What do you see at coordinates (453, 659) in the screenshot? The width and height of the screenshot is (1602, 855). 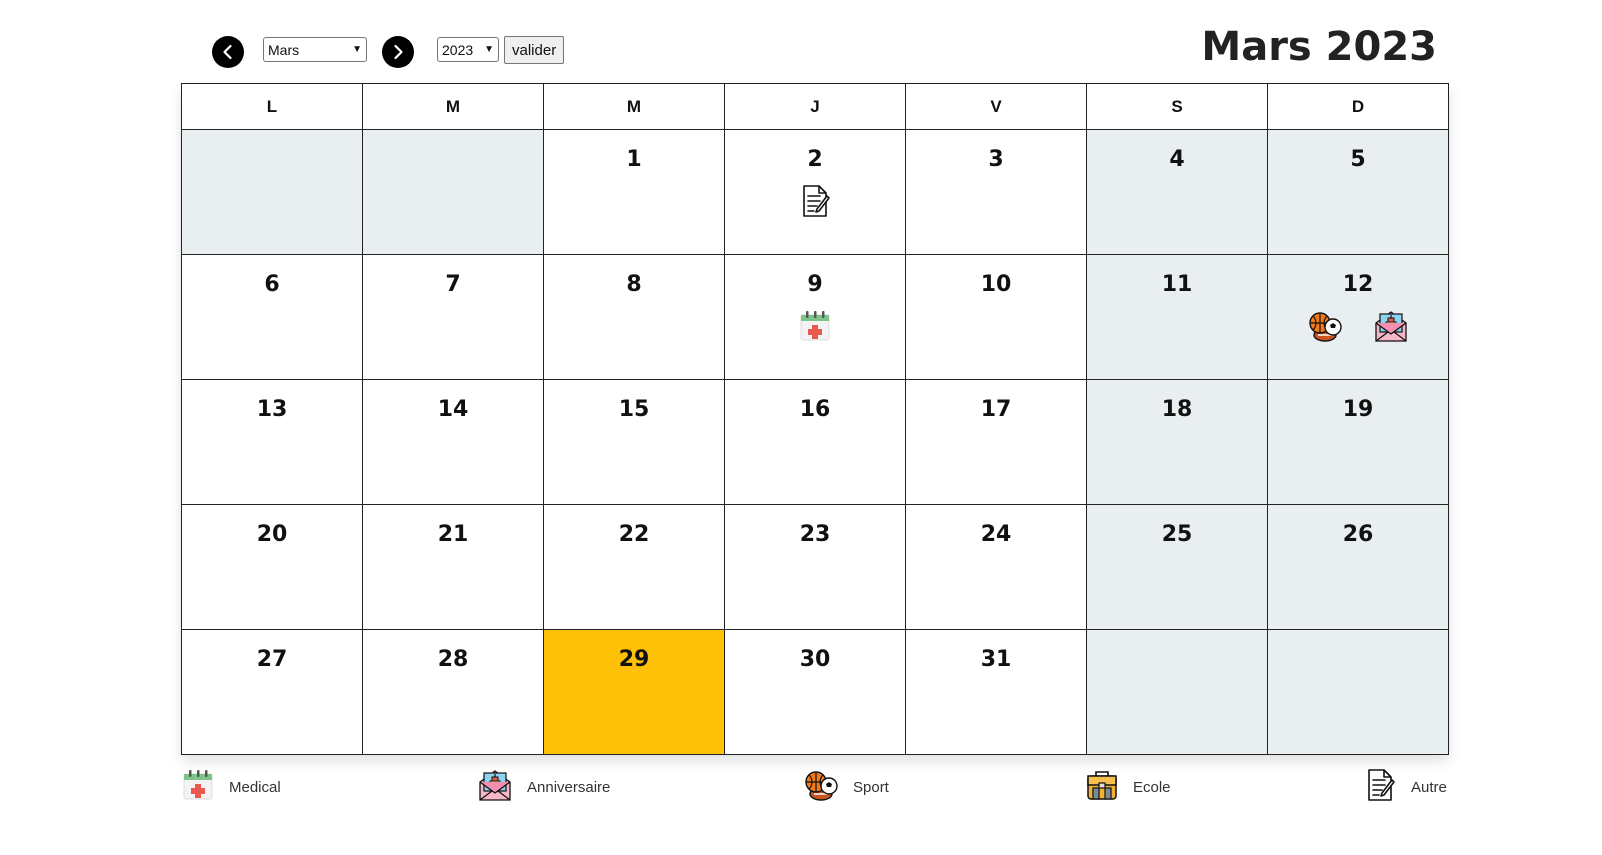 I see `day-number: 28` at bounding box center [453, 659].